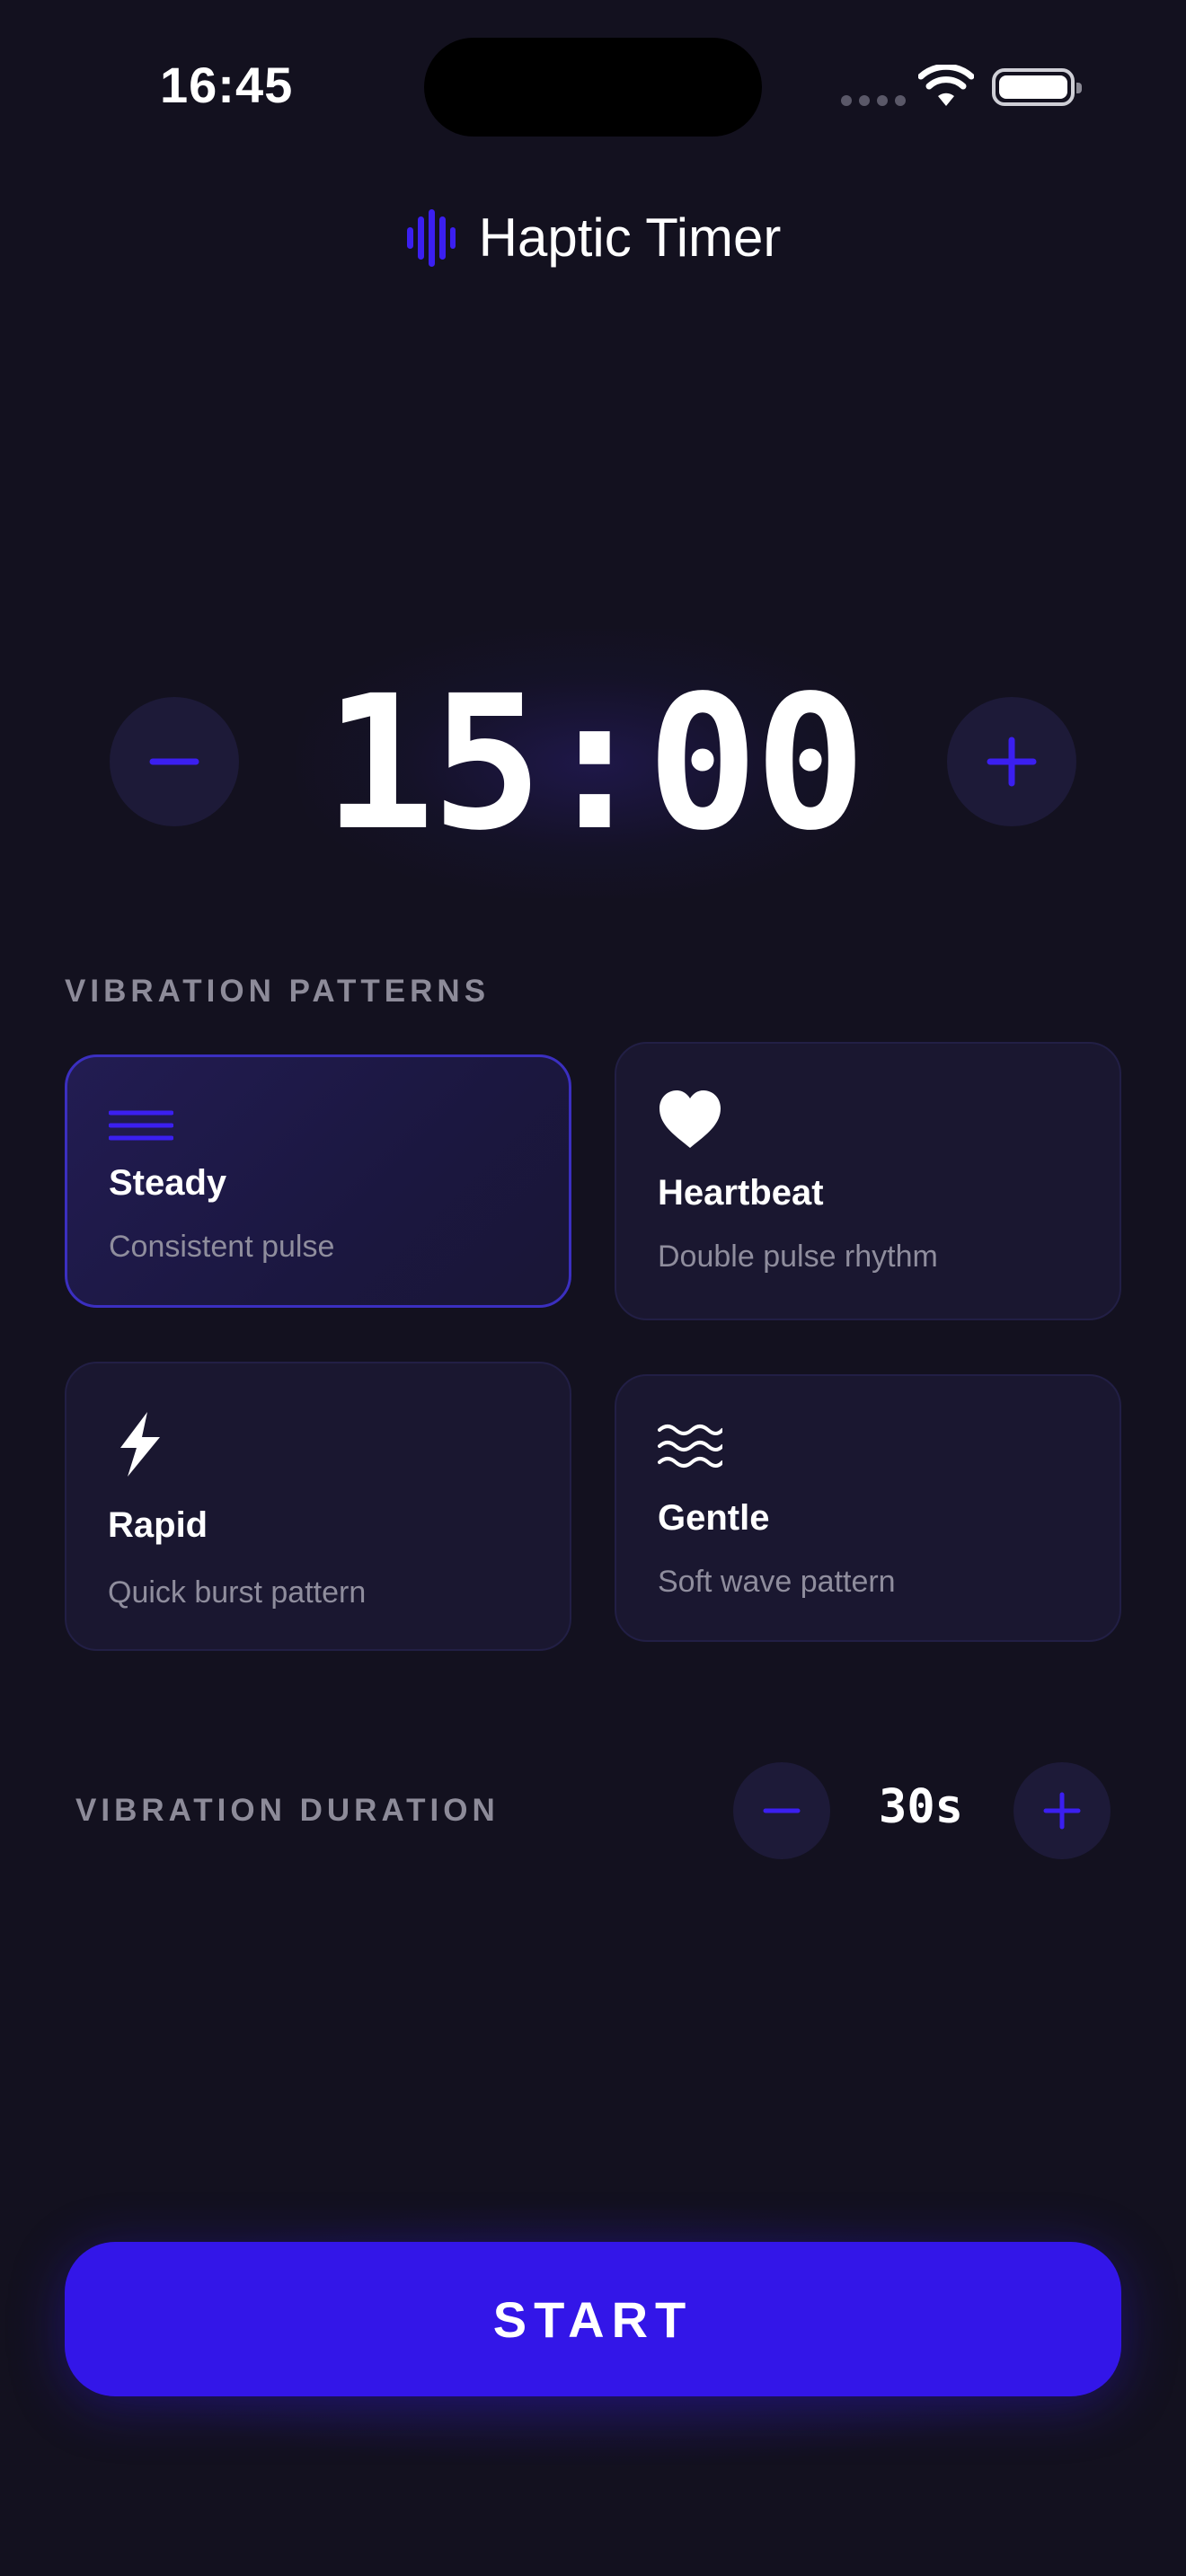 The width and height of the screenshot is (1186, 2576). What do you see at coordinates (237, 1592) in the screenshot?
I see `pattern-description: Quick burst pattern` at bounding box center [237, 1592].